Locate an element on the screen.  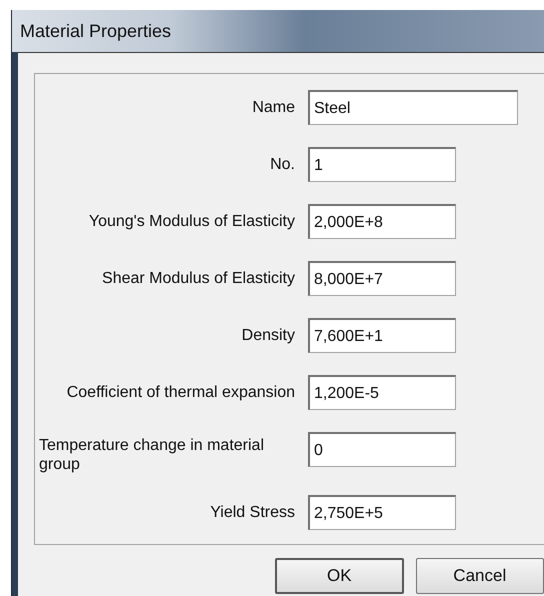
field-label: No. is located at coordinates (282, 164).